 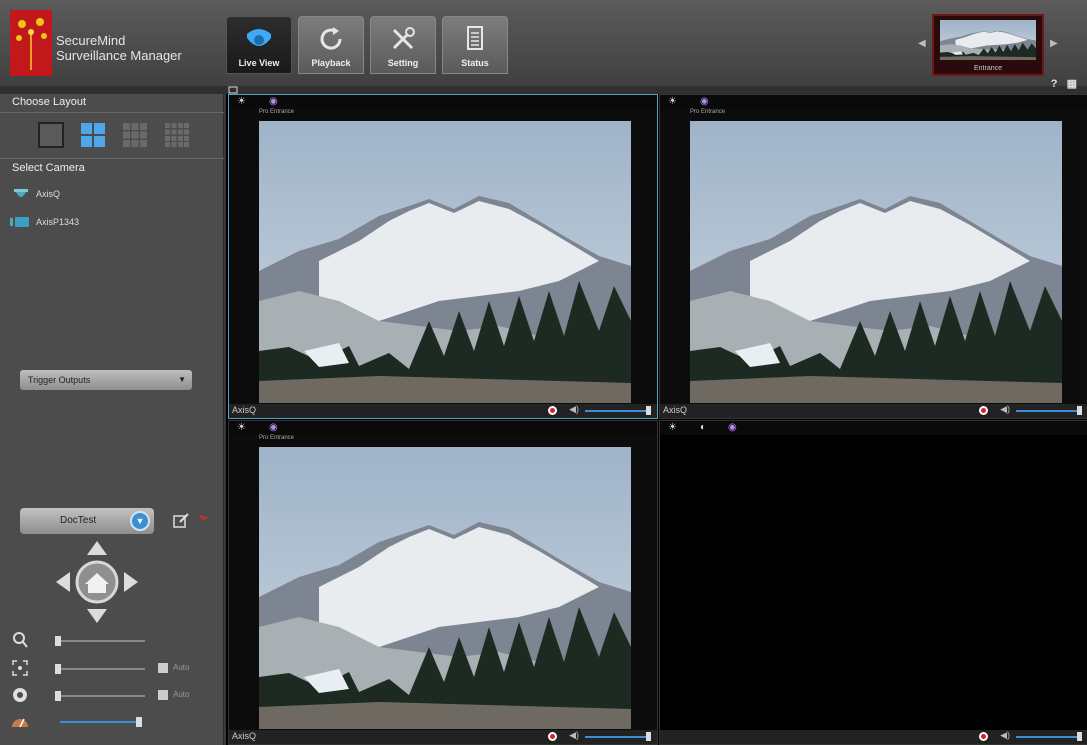 I want to click on focus-slider-track, so click(x=100, y=669).